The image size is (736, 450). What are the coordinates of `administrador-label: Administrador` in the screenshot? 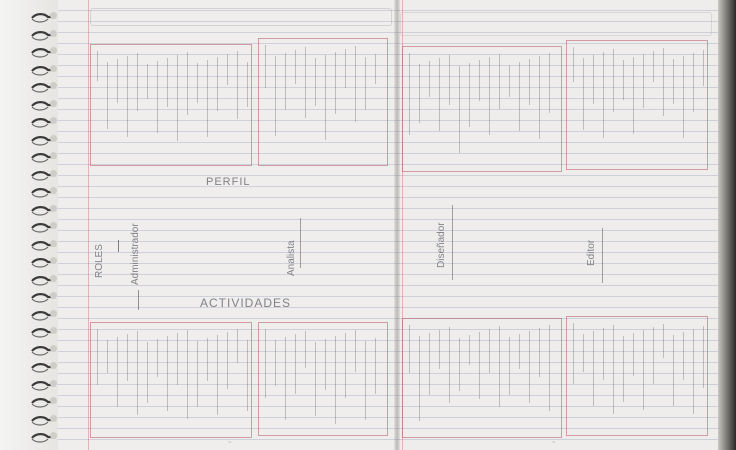 It's located at (135, 254).